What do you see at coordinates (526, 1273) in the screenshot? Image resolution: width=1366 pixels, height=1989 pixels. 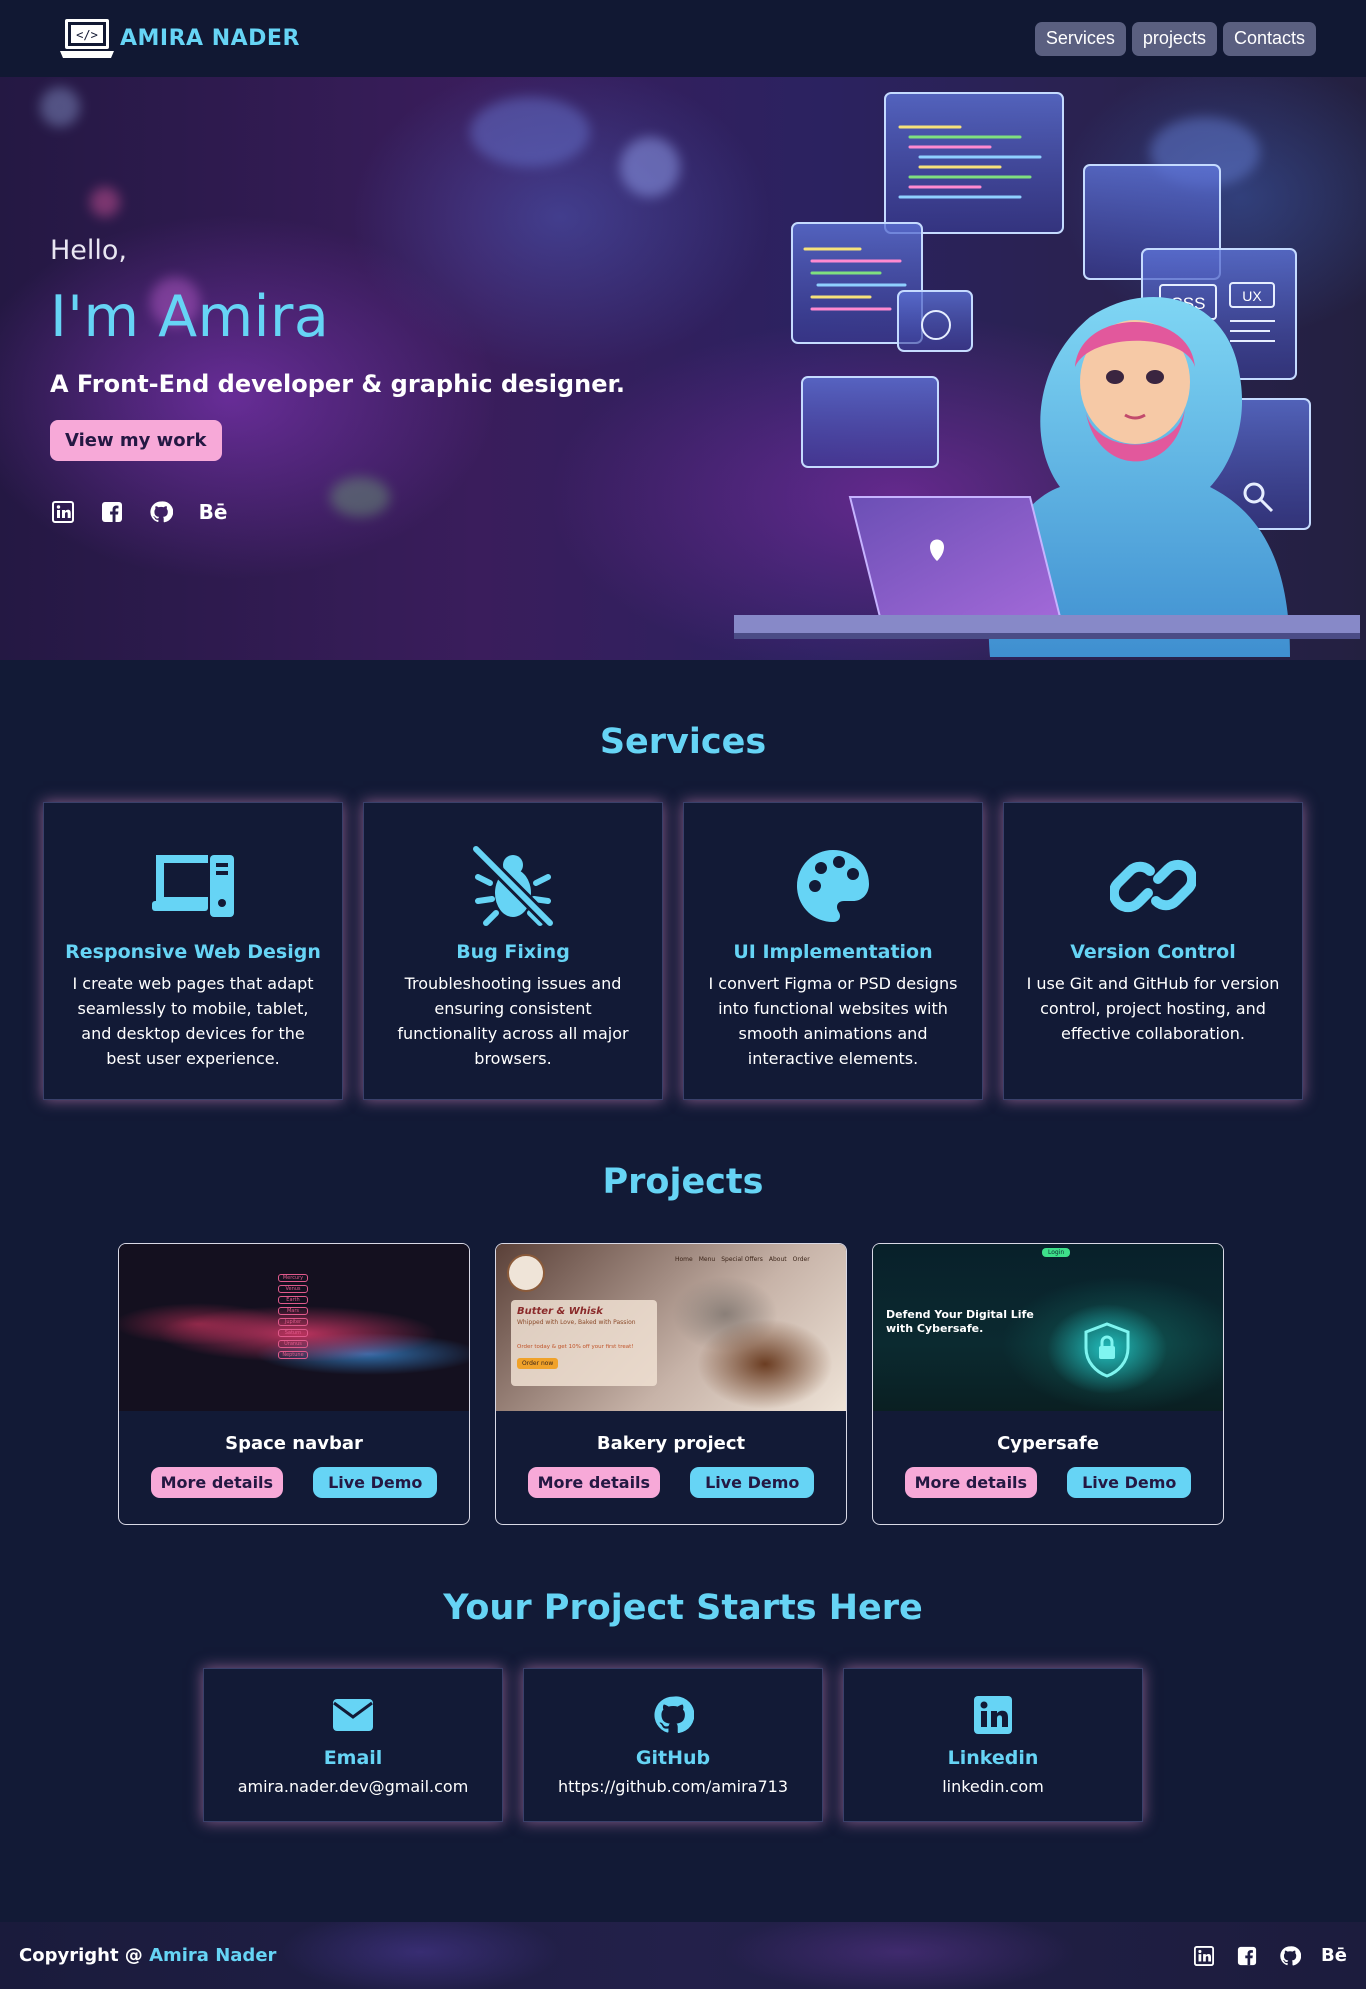 I see `bakery-logo` at bounding box center [526, 1273].